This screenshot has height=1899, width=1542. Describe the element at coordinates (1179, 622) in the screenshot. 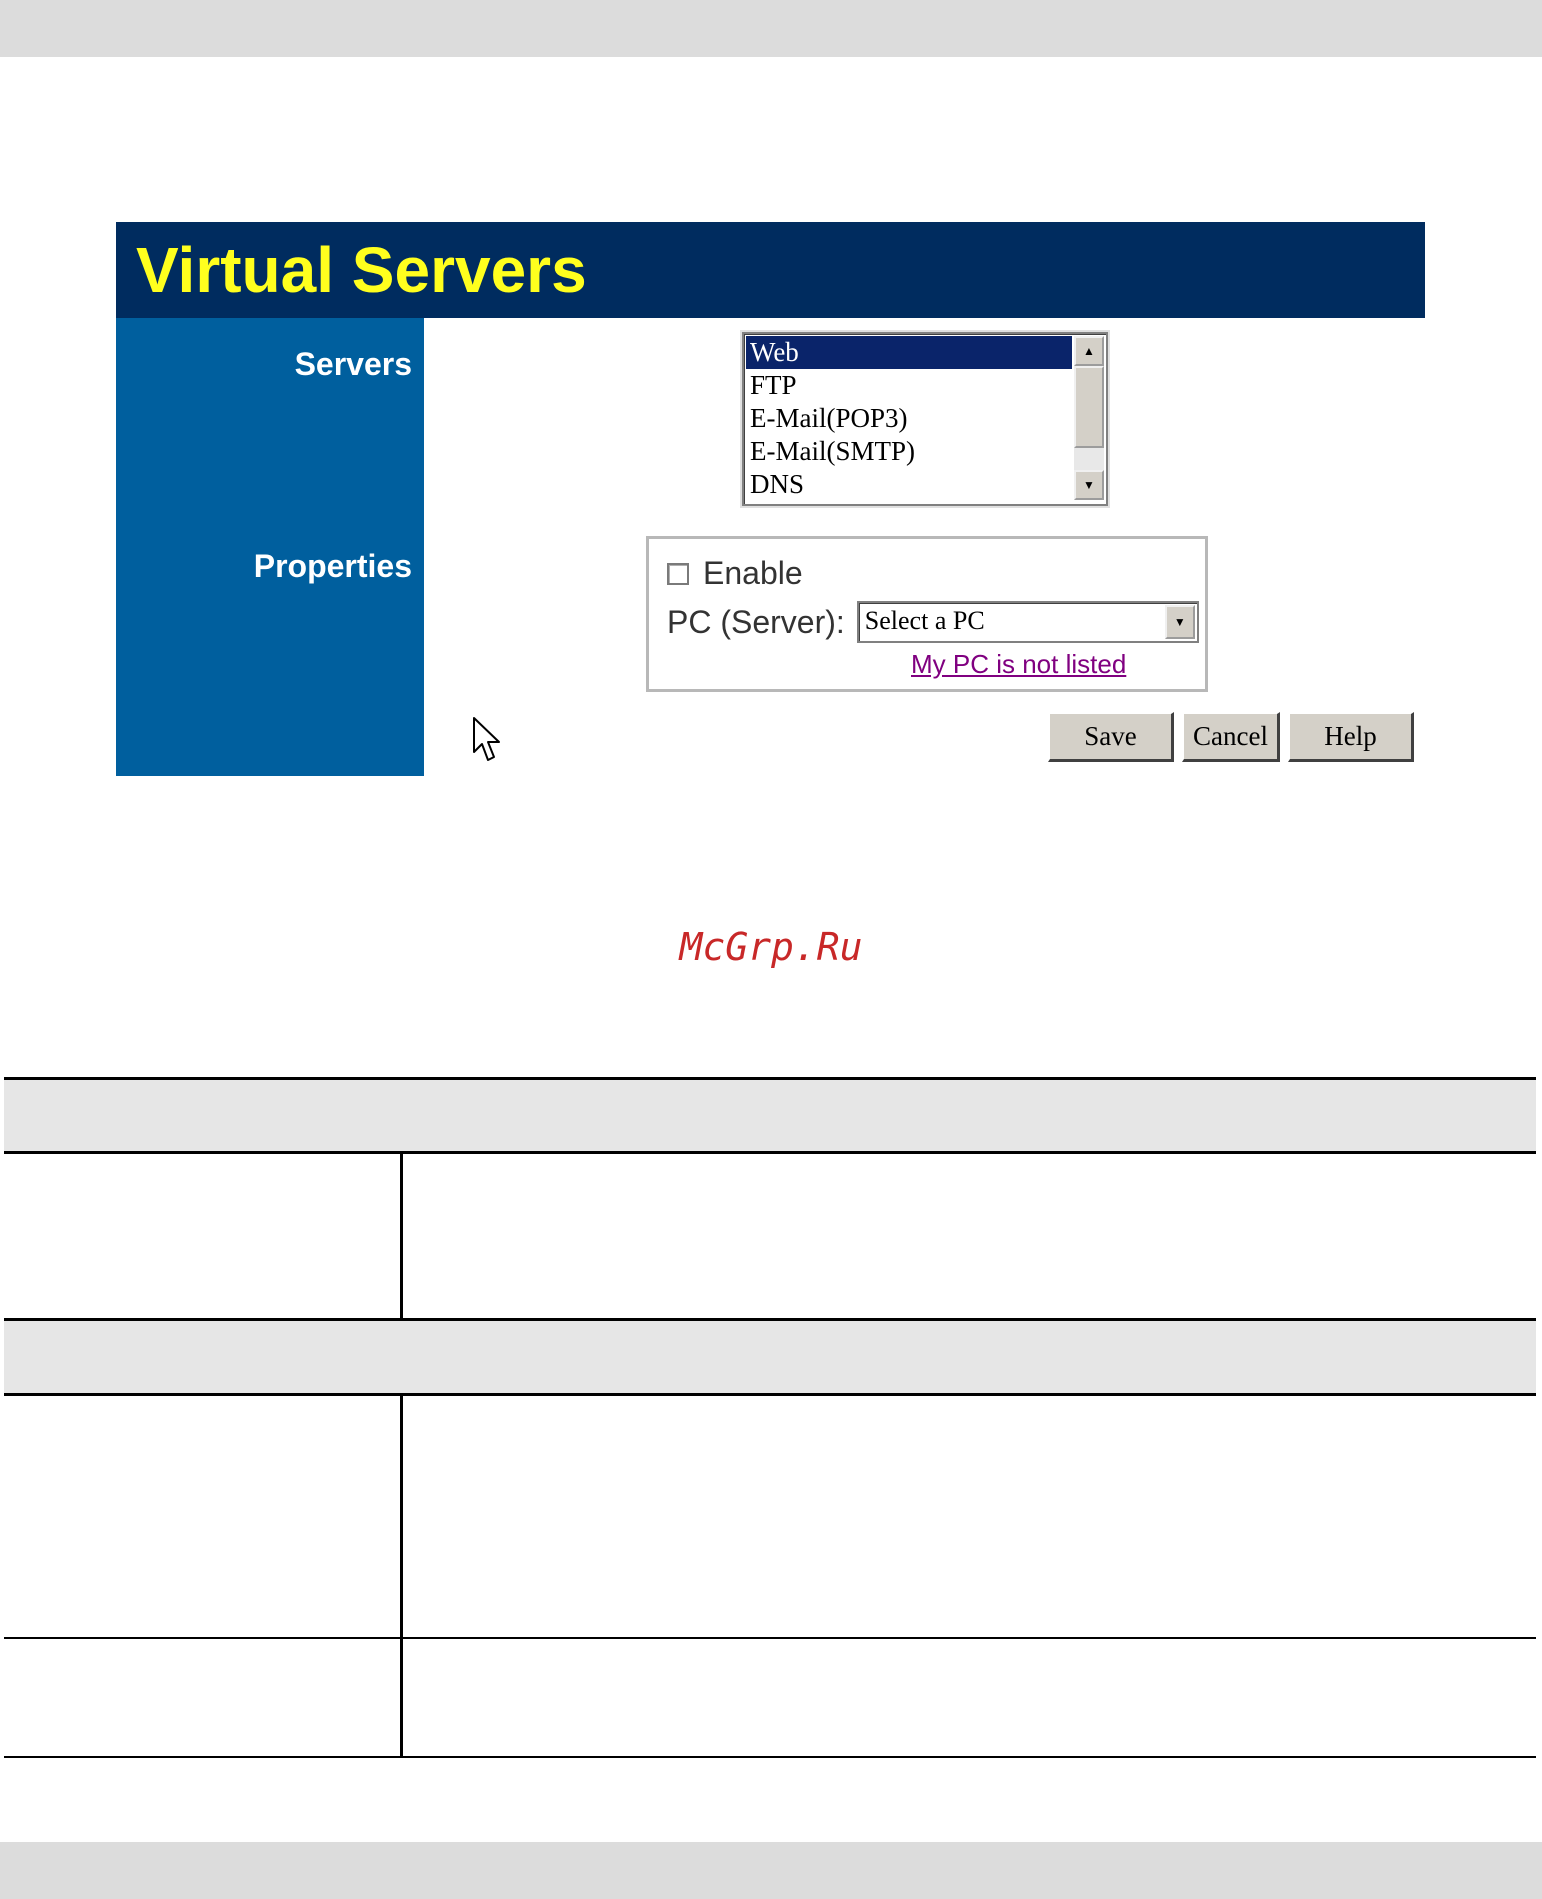

I see `chevron-down-icon: ▼` at that location.